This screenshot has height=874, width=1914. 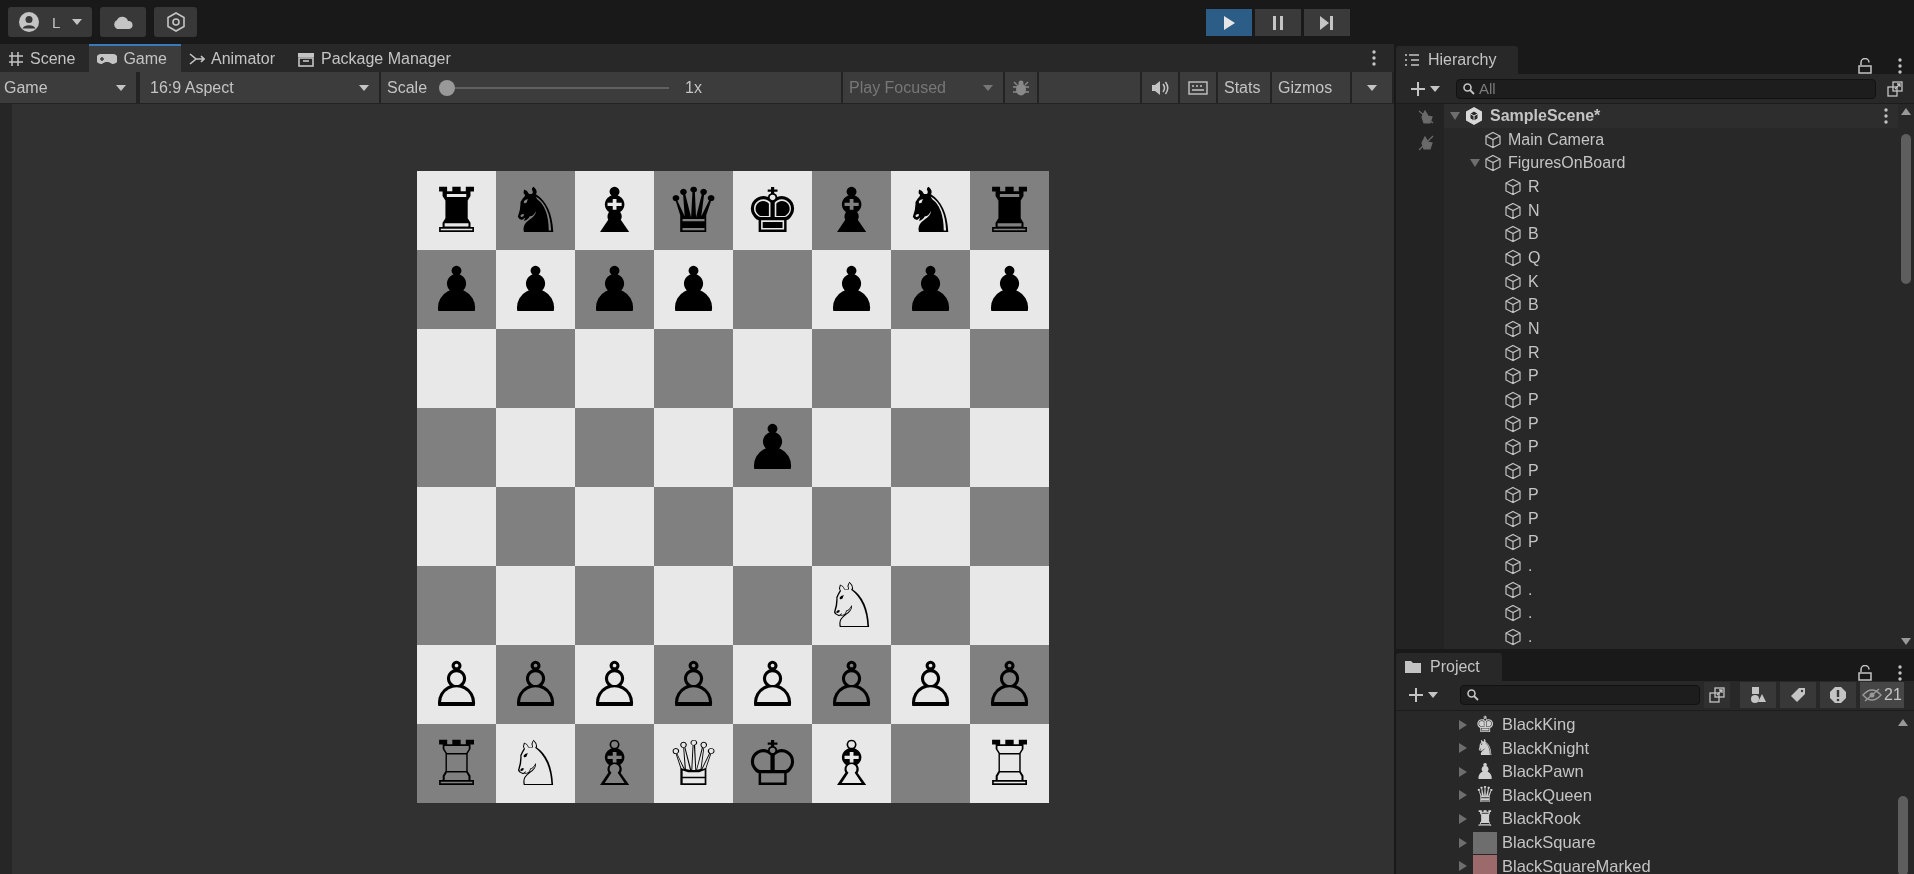 What do you see at coordinates (1671, 163) in the screenshot?
I see `hierarchy-item: FiguresOnBoard` at bounding box center [1671, 163].